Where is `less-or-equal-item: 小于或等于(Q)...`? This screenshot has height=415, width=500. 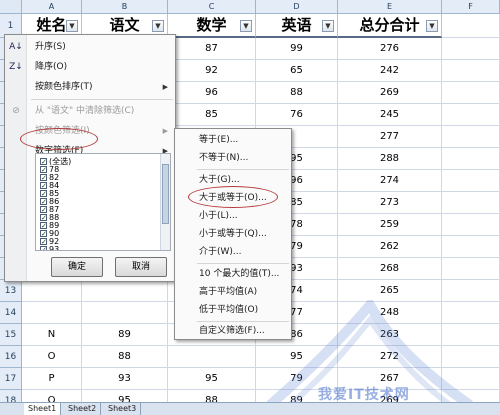
less-or-equal-item: 小于或等于(Q)... is located at coordinates (233, 234).